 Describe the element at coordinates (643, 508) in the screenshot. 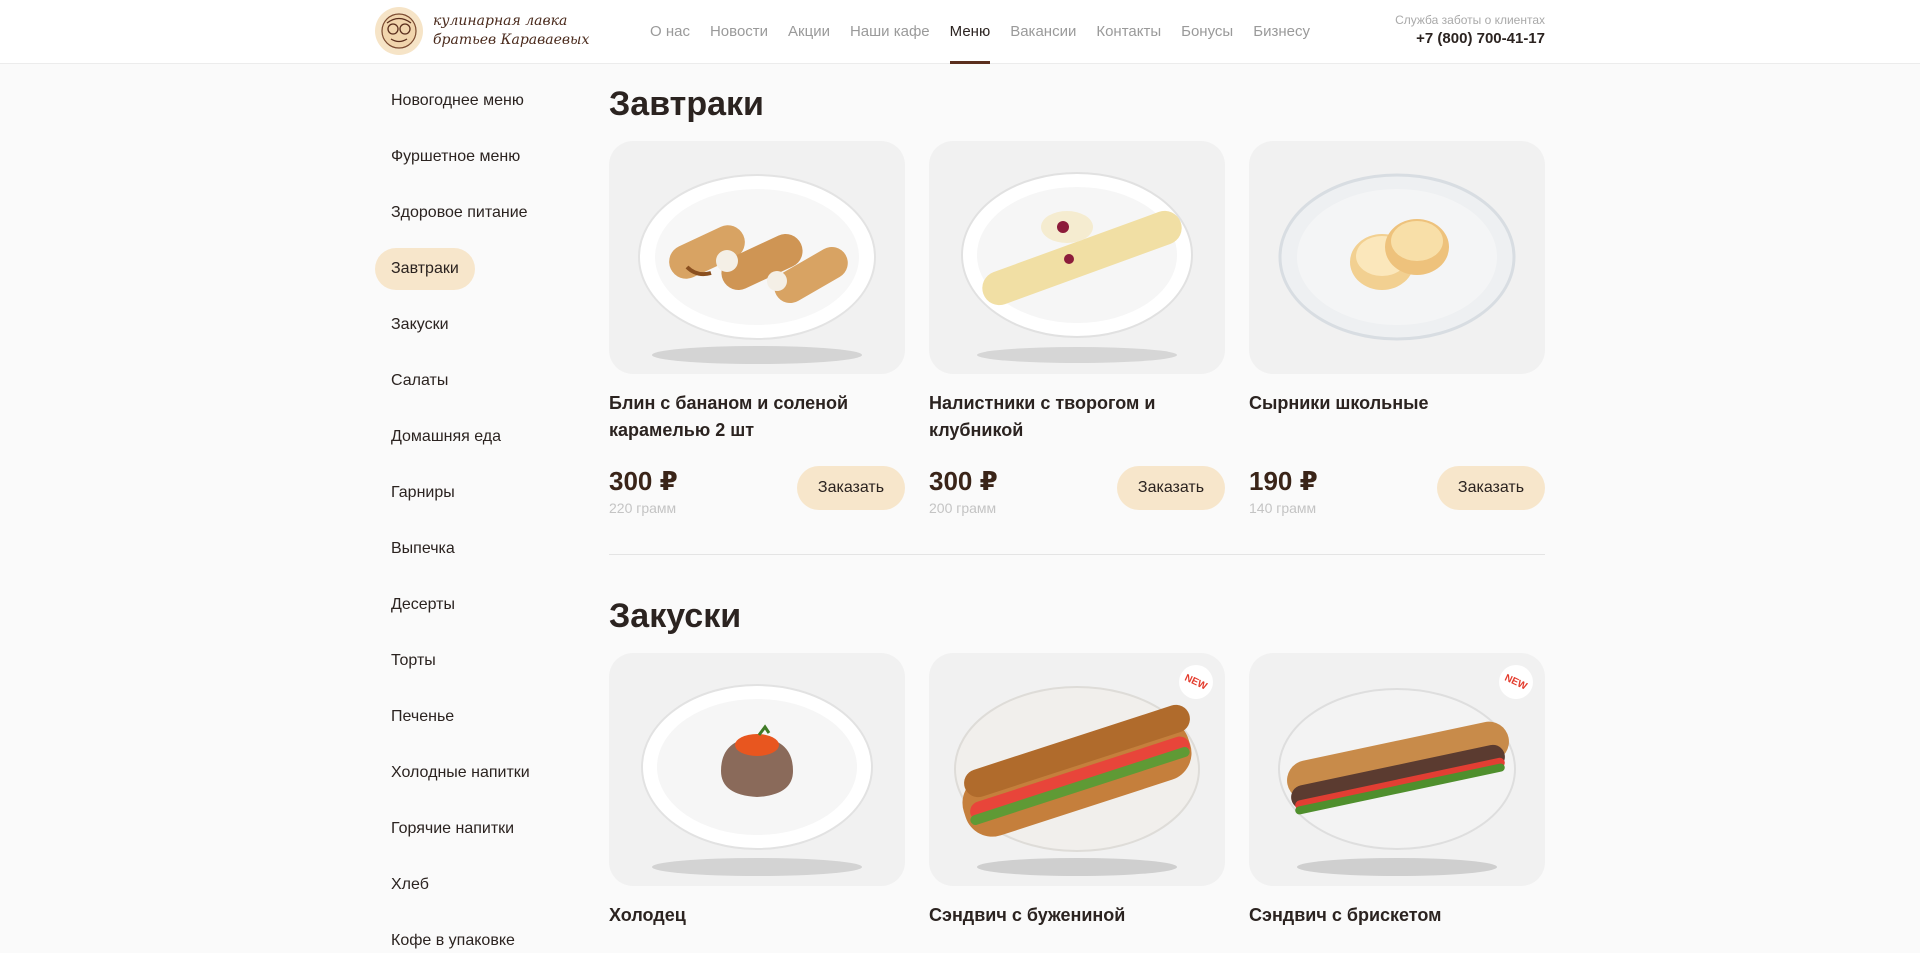

I see `product-weight: 220 грамм` at that location.